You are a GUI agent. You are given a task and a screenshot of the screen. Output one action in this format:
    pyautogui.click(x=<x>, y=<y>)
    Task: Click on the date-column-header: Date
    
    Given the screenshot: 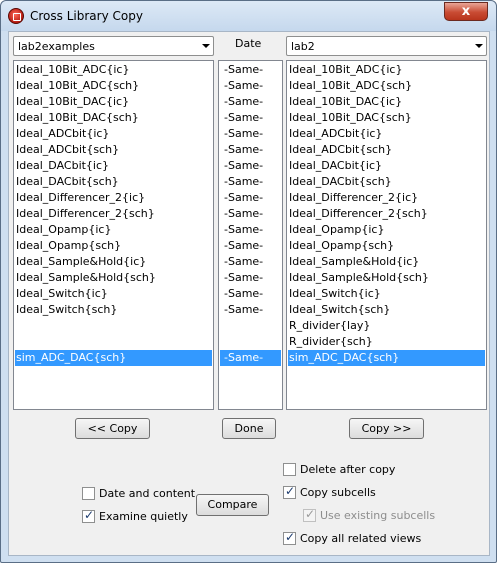 What is the action you would take?
    pyautogui.click(x=248, y=43)
    